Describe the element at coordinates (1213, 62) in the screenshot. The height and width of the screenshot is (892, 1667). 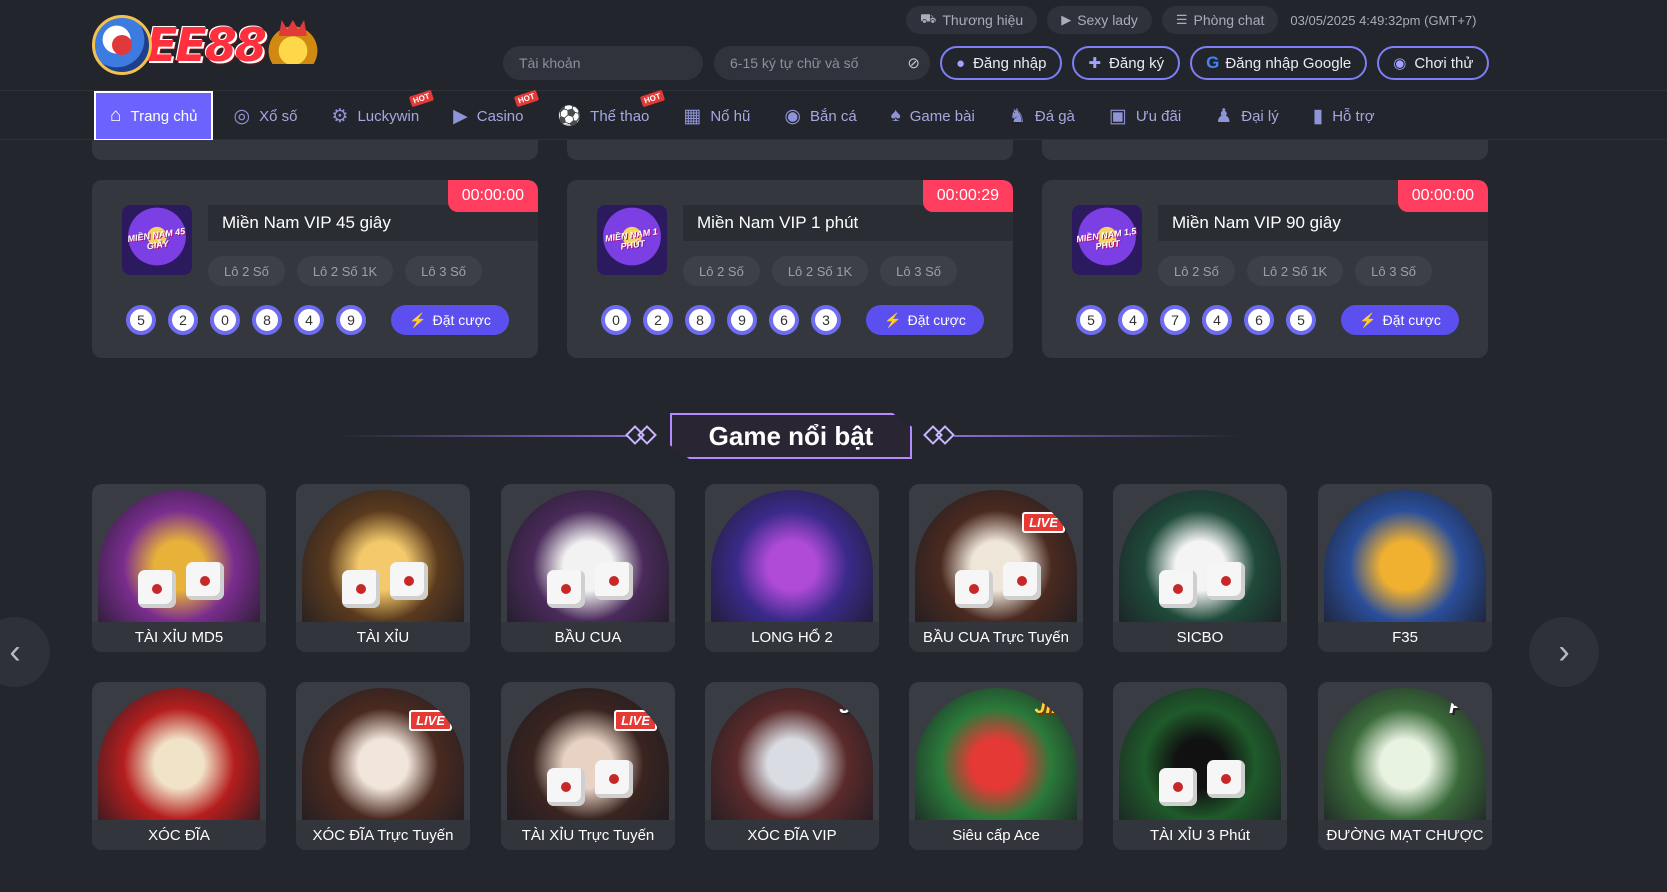
I see `google-icon: G` at that location.